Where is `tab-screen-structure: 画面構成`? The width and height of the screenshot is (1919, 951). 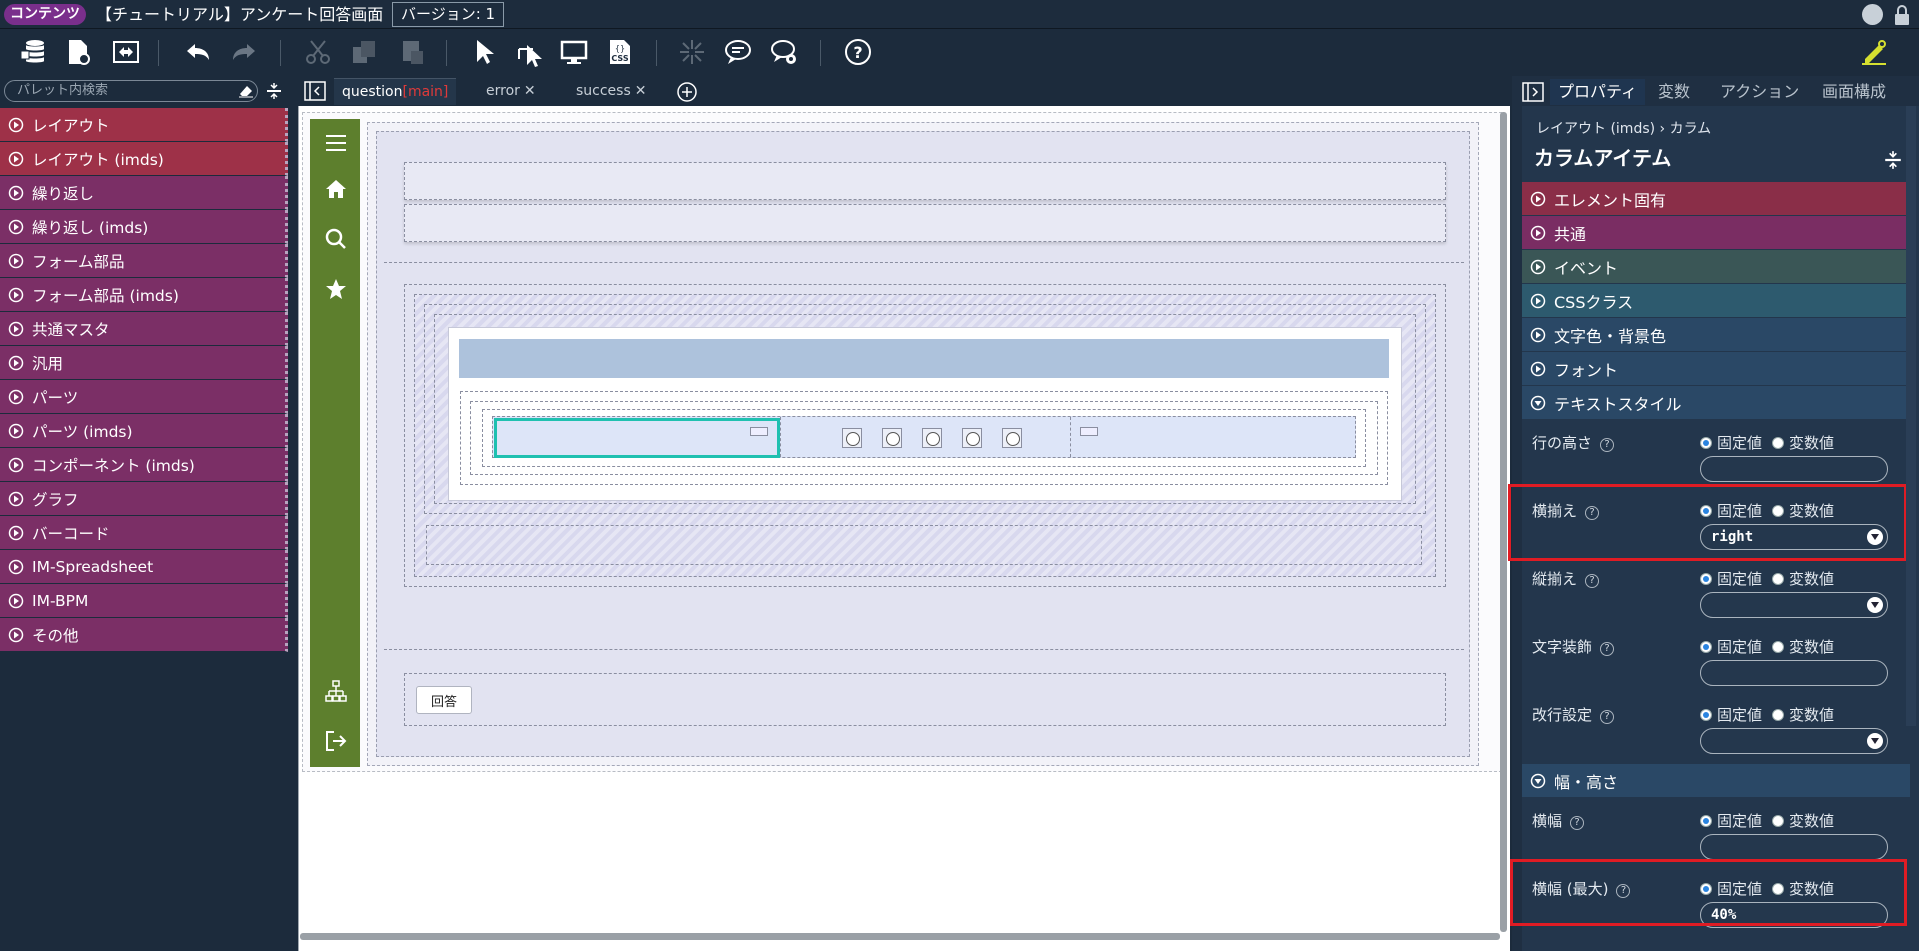 tab-screen-structure: 画面構成 is located at coordinates (1854, 92).